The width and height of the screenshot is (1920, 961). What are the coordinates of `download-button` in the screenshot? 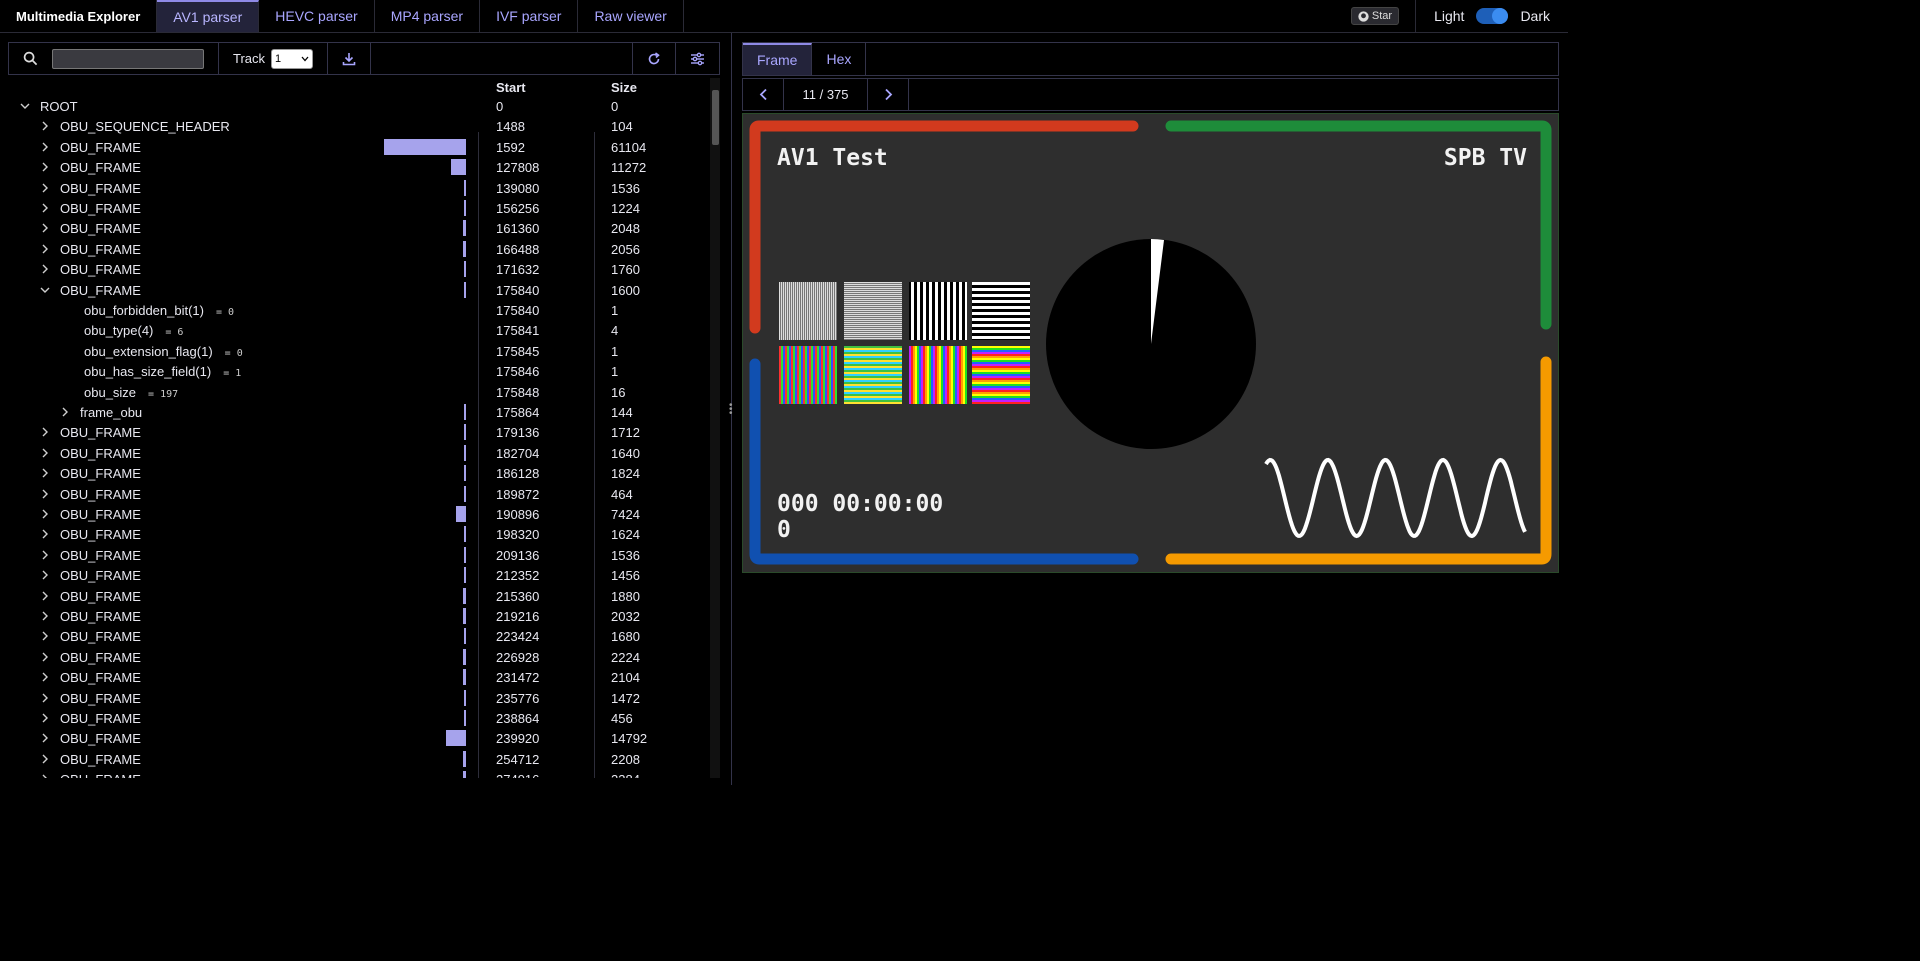 It's located at (350, 58).